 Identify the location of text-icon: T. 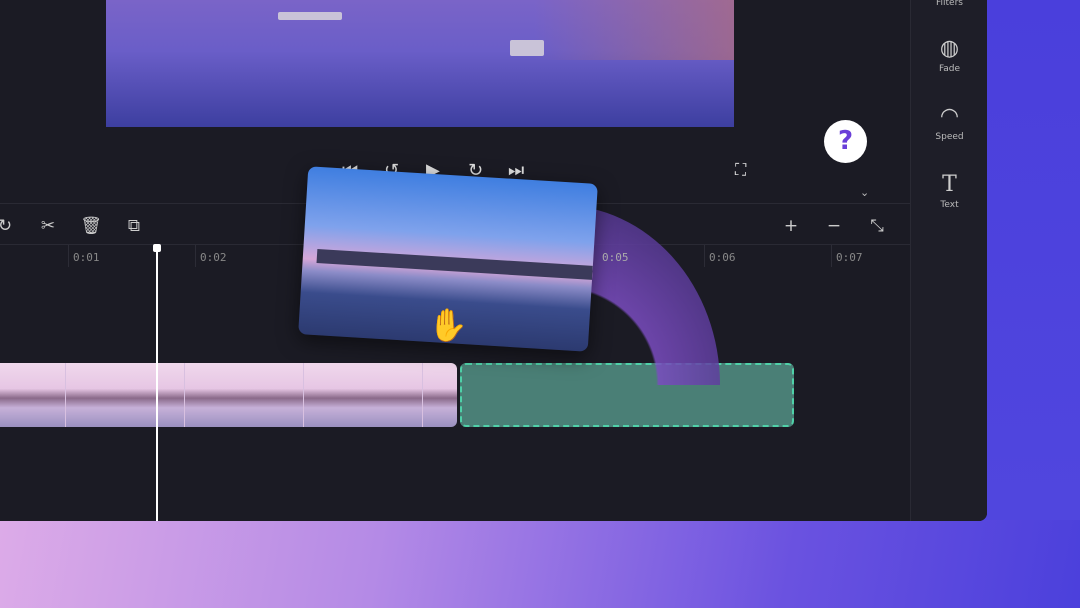
(949, 184).